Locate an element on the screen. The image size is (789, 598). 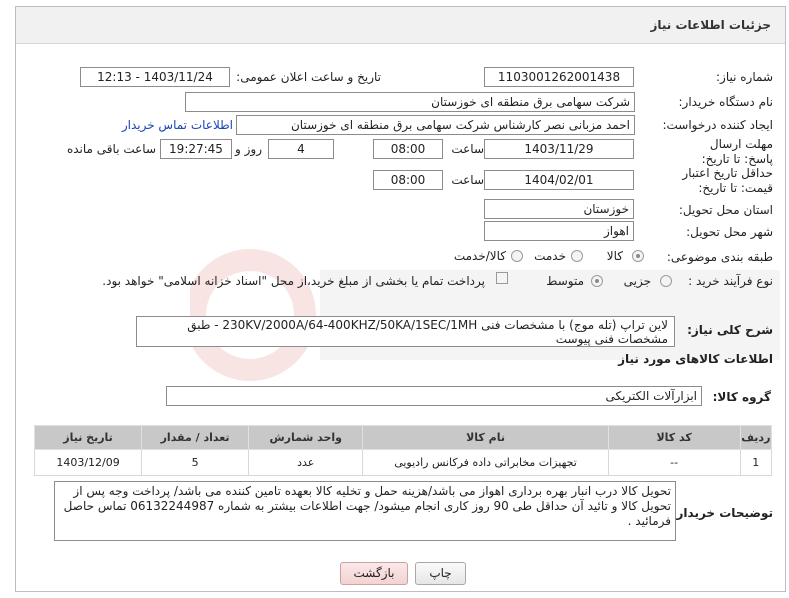
cell-qty: 5 is located at coordinates (195, 462).